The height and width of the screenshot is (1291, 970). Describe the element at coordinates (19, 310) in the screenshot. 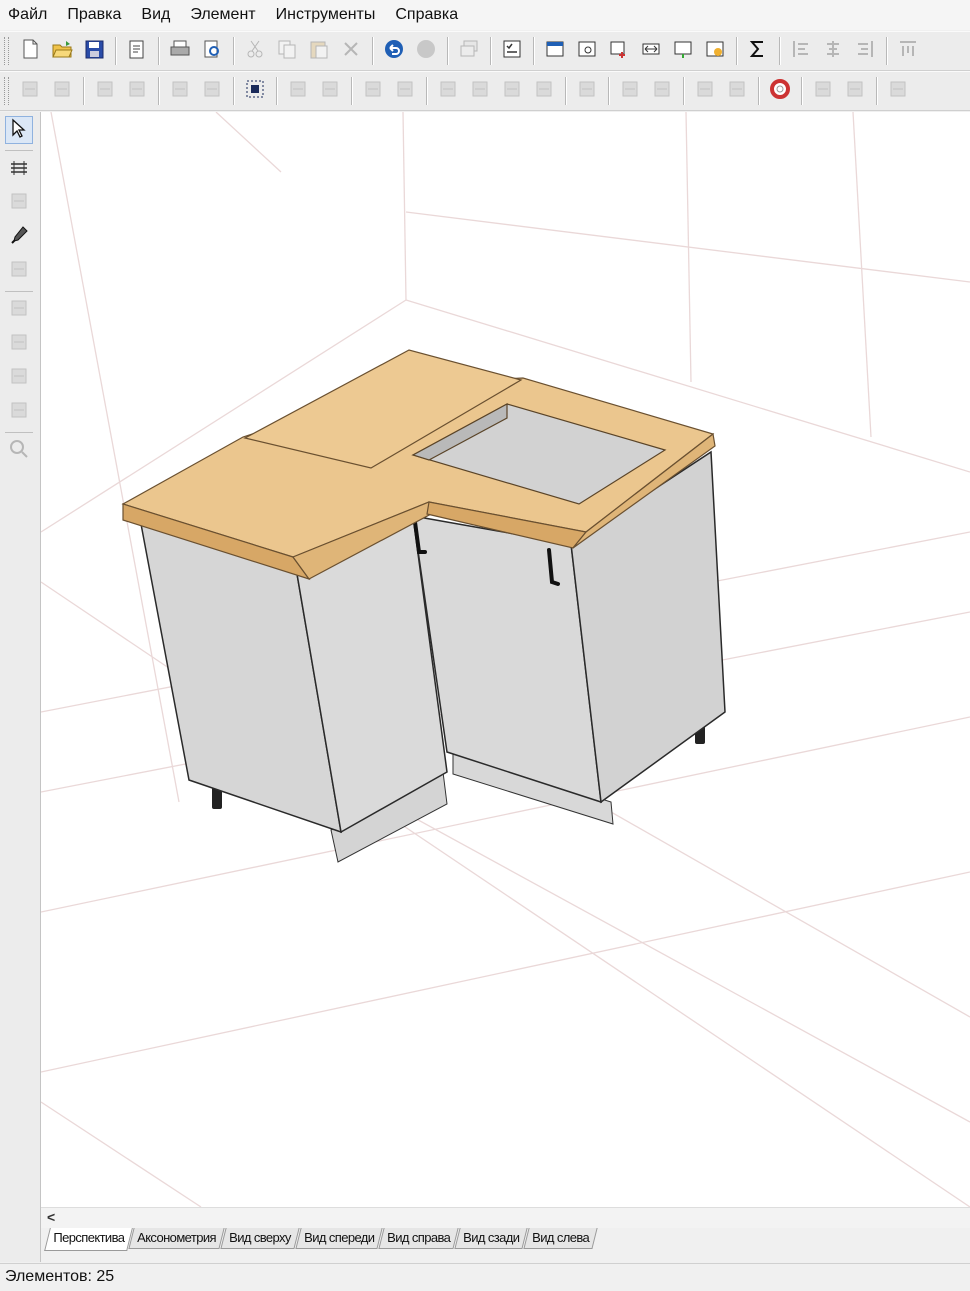

I see `edit-panel-tool-button` at that location.